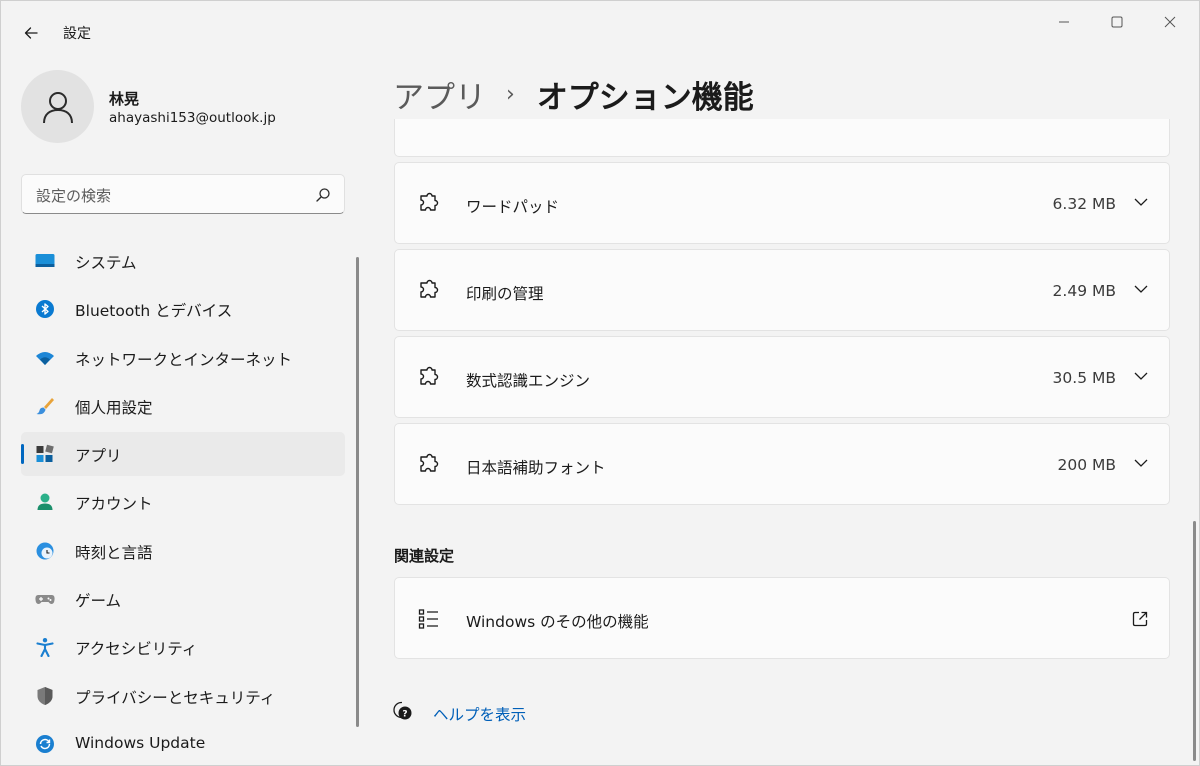  What do you see at coordinates (73, 195) in the screenshot?
I see `search-input: 設定の検索` at bounding box center [73, 195].